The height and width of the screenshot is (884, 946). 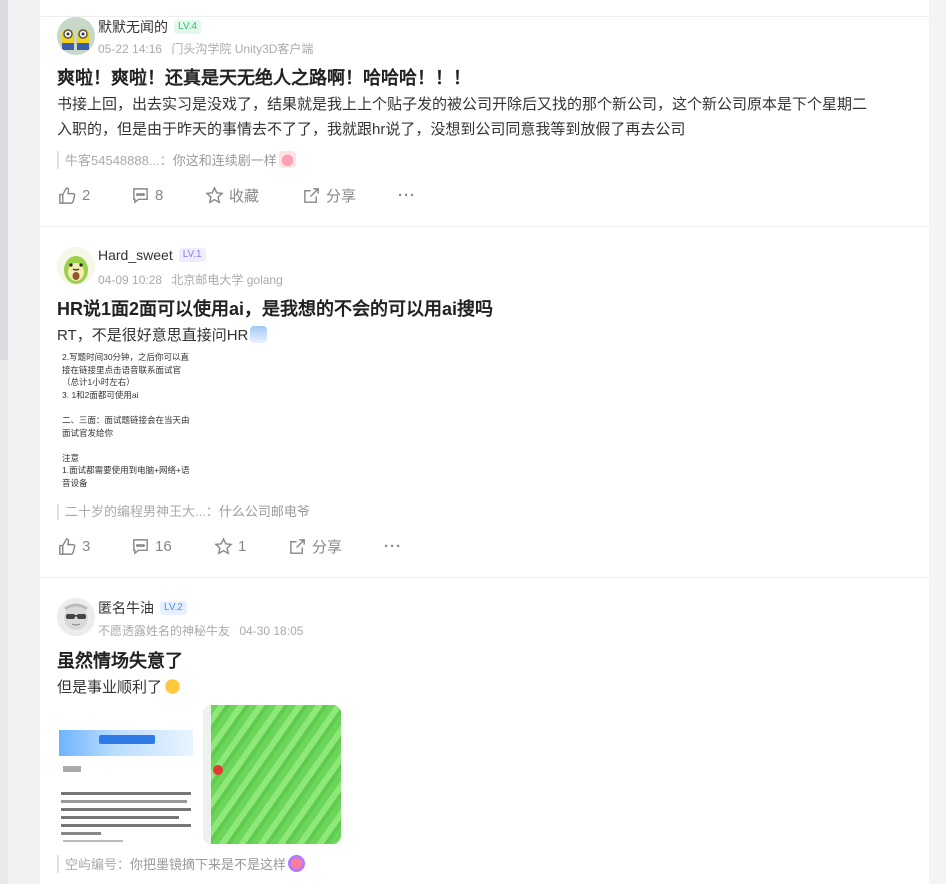 What do you see at coordinates (272, 774) in the screenshot?
I see `post-image-green` at bounding box center [272, 774].